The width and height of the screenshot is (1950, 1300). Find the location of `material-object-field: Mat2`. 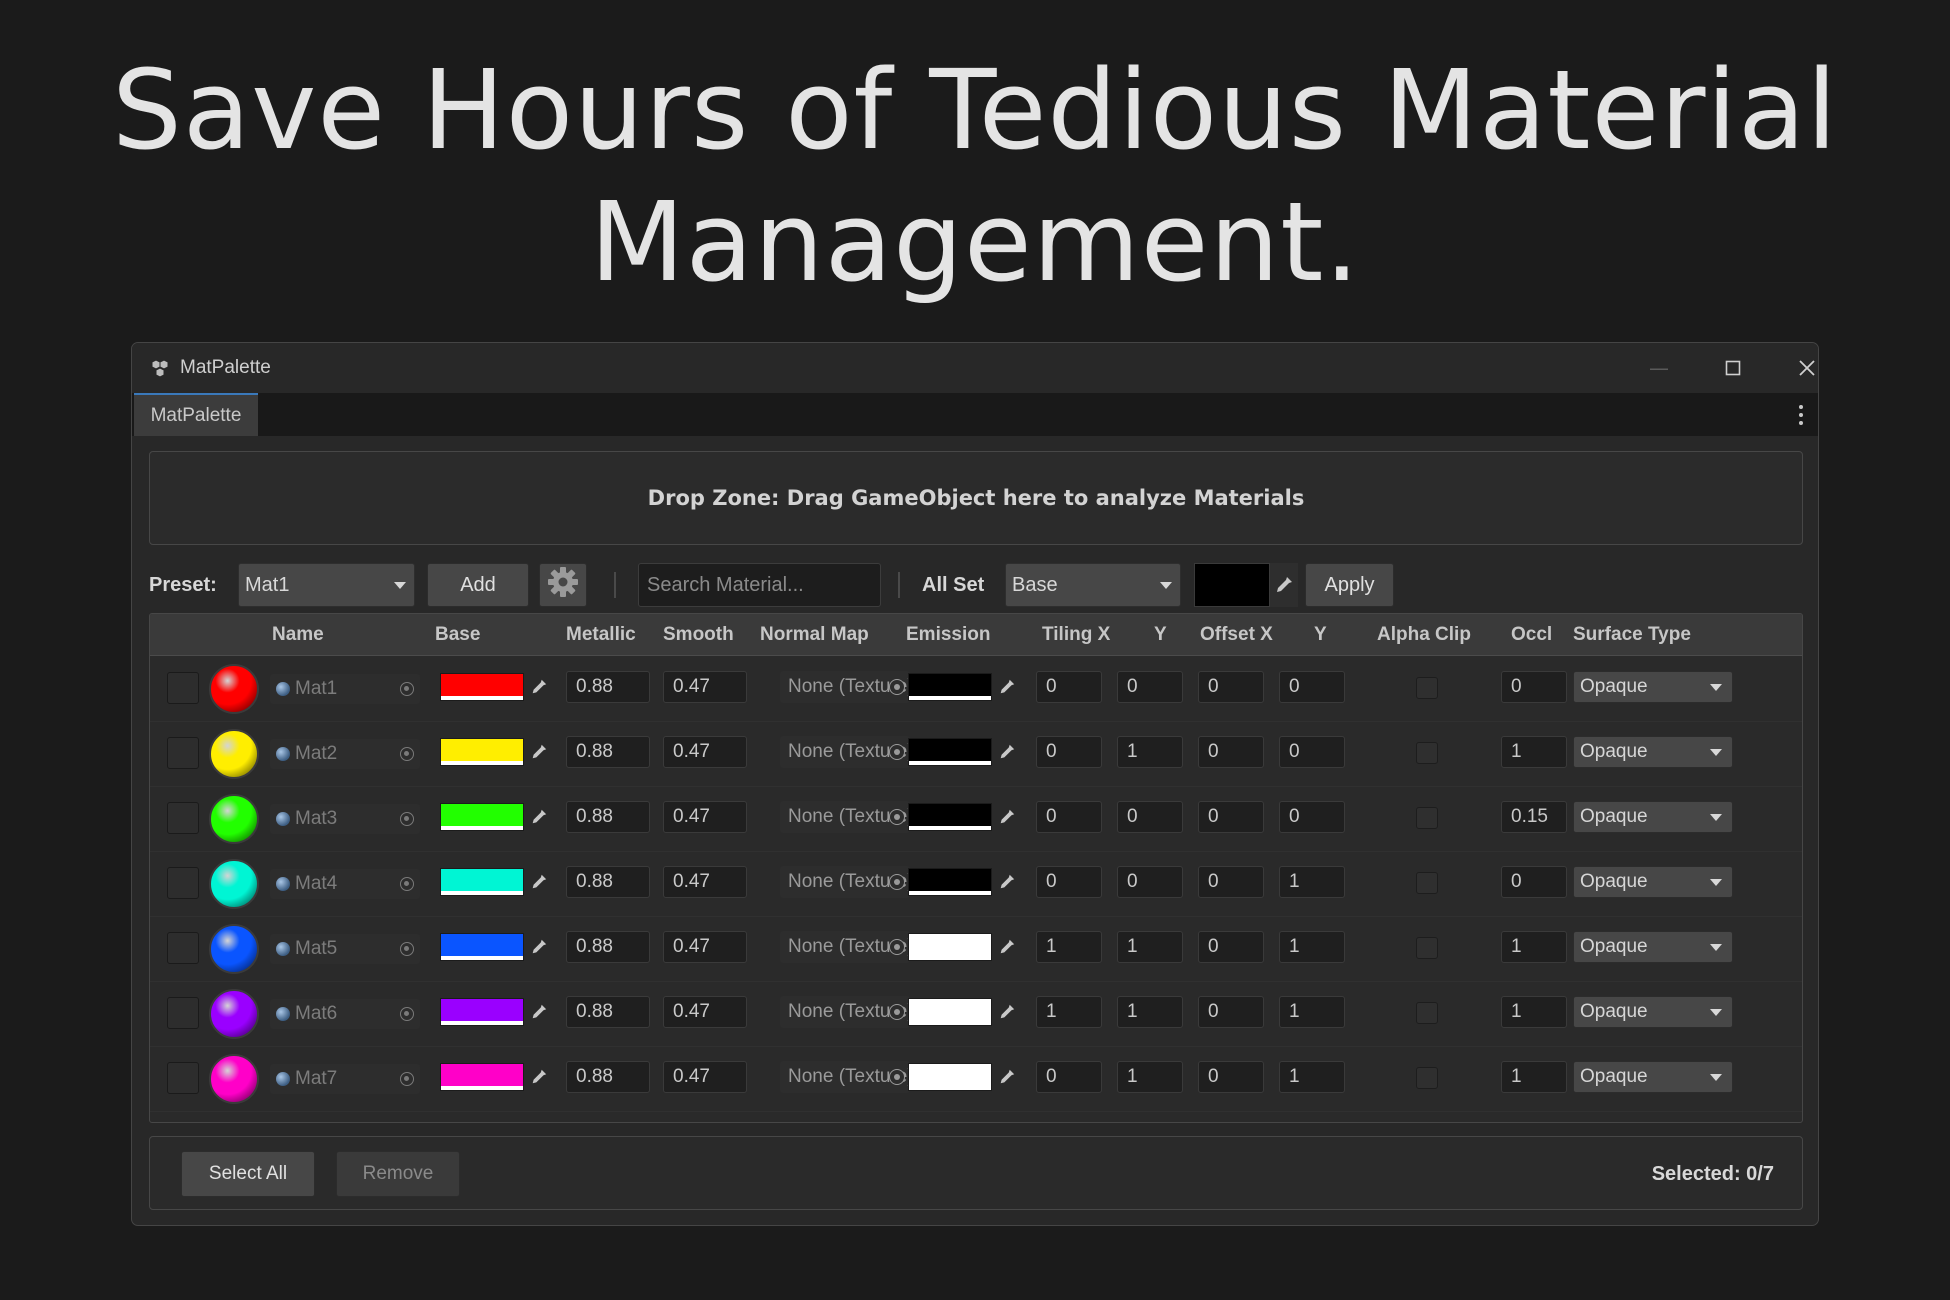

material-object-field: Mat2 is located at coordinates (345, 754).